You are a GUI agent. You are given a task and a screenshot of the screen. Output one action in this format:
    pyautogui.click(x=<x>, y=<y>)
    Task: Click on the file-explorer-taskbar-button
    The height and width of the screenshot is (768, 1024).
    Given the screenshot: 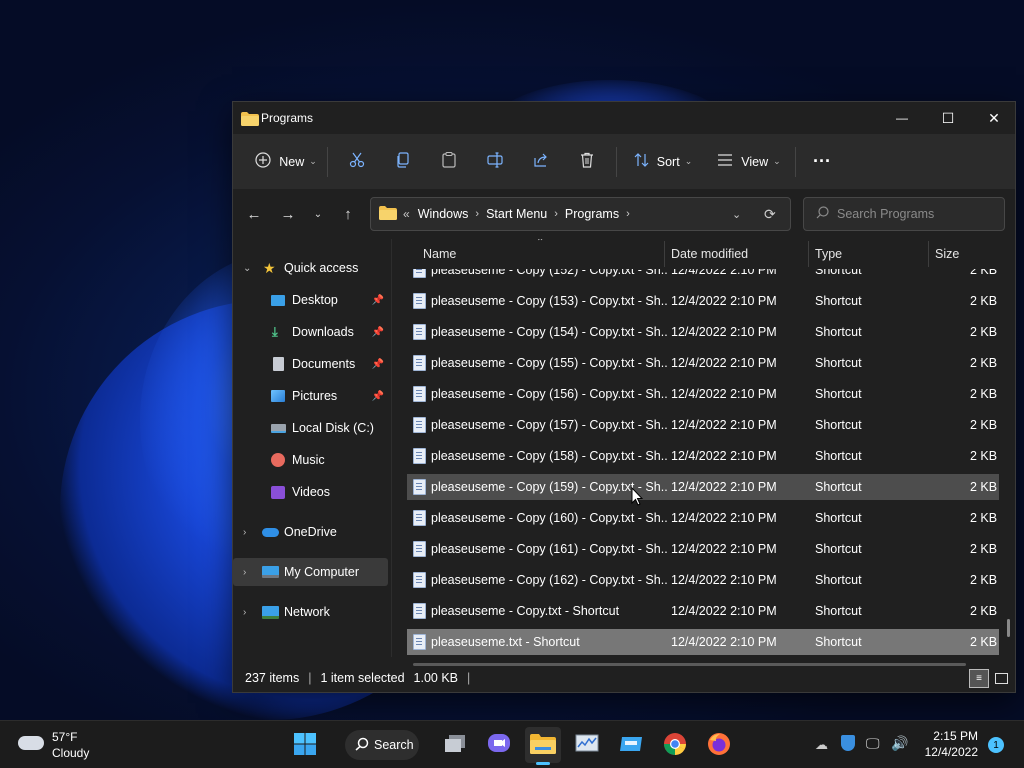 What is the action you would take?
    pyautogui.click(x=543, y=746)
    